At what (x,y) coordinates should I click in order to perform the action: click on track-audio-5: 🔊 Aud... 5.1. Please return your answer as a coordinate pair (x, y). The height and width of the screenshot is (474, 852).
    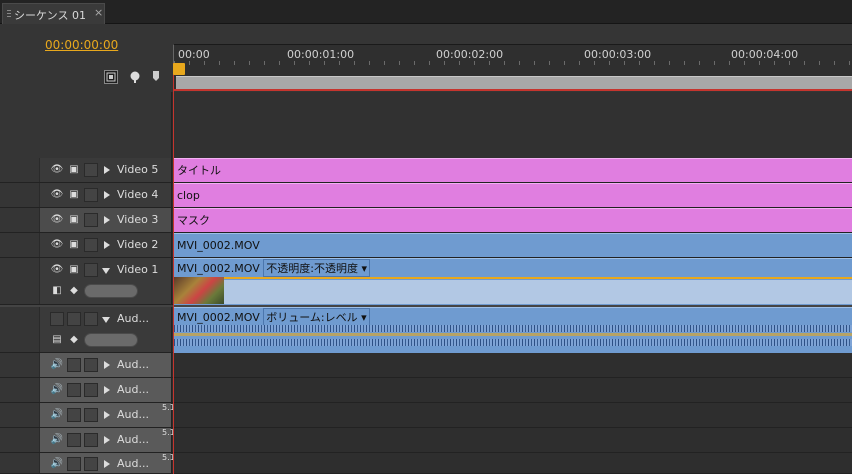
    Looking at the image, I should click on (426, 440).